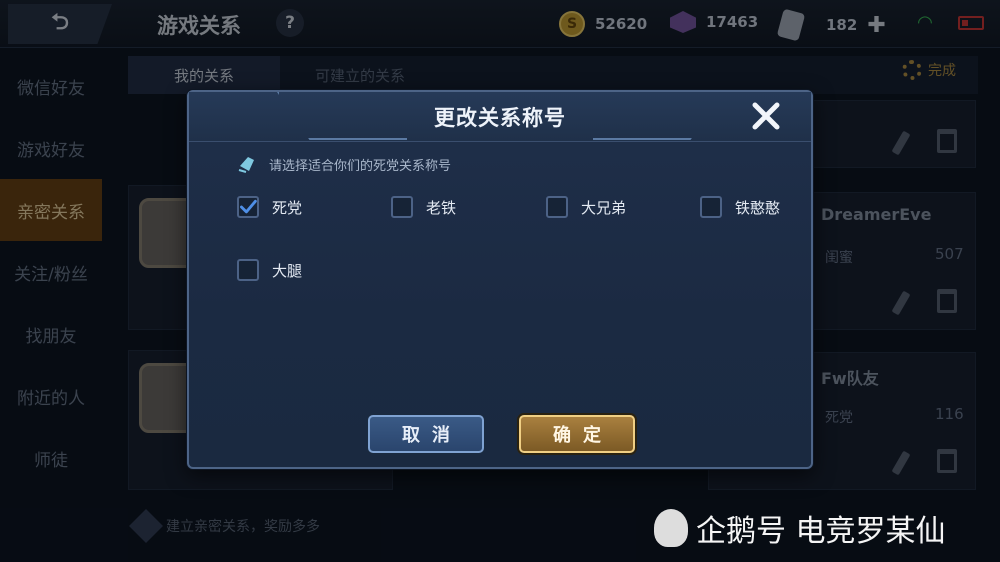  Describe the element at coordinates (423, 207) in the screenshot. I see `option-laotie: 老铁` at that location.